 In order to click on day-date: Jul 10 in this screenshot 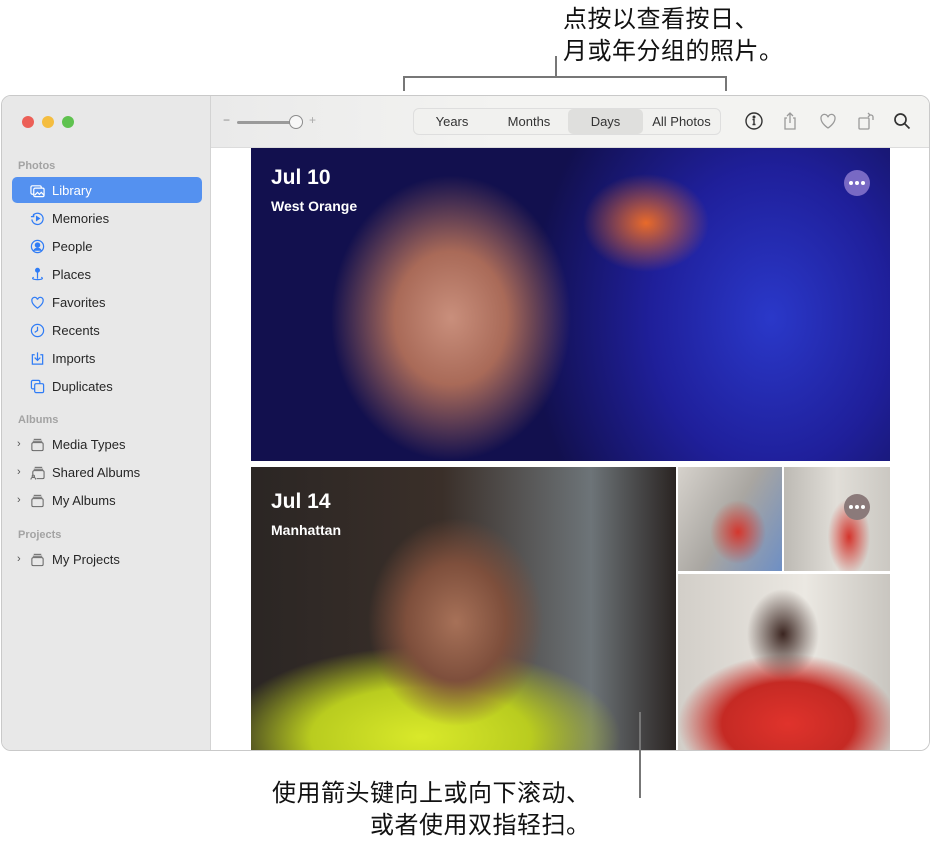, I will do `click(301, 177)`.